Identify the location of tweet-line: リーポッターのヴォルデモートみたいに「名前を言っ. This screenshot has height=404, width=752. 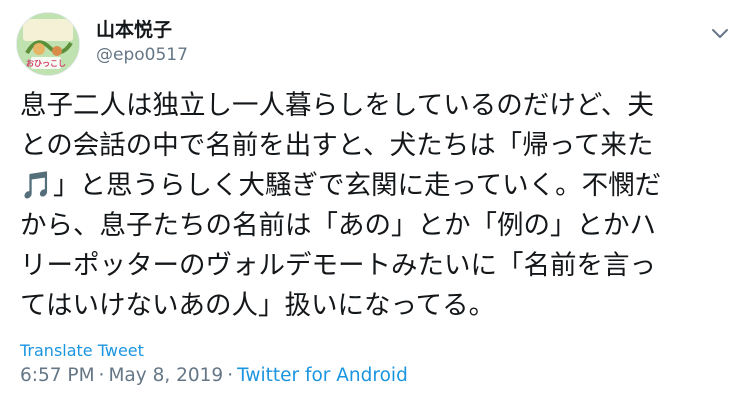
(338, 265).